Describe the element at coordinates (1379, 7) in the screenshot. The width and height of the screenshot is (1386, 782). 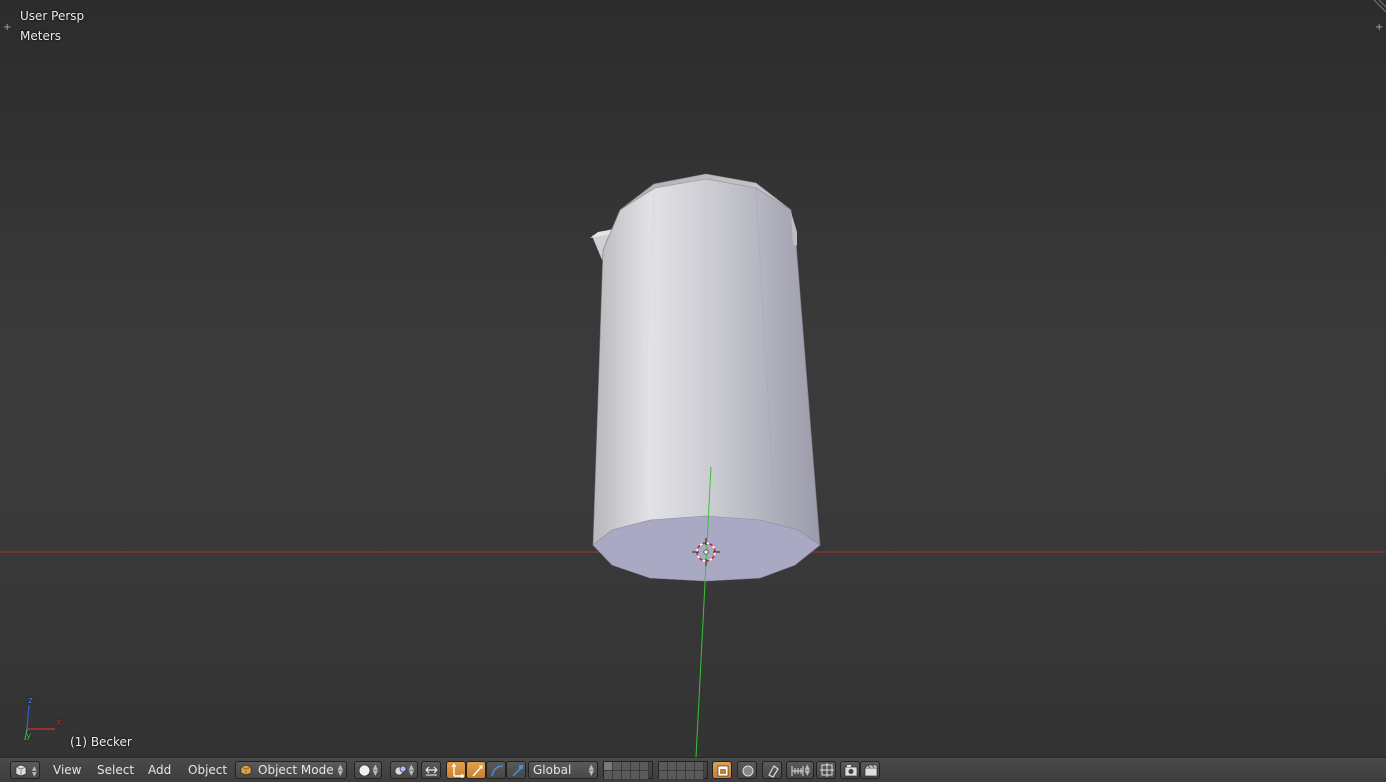
I see `area-corner-drag-icon` at that location.